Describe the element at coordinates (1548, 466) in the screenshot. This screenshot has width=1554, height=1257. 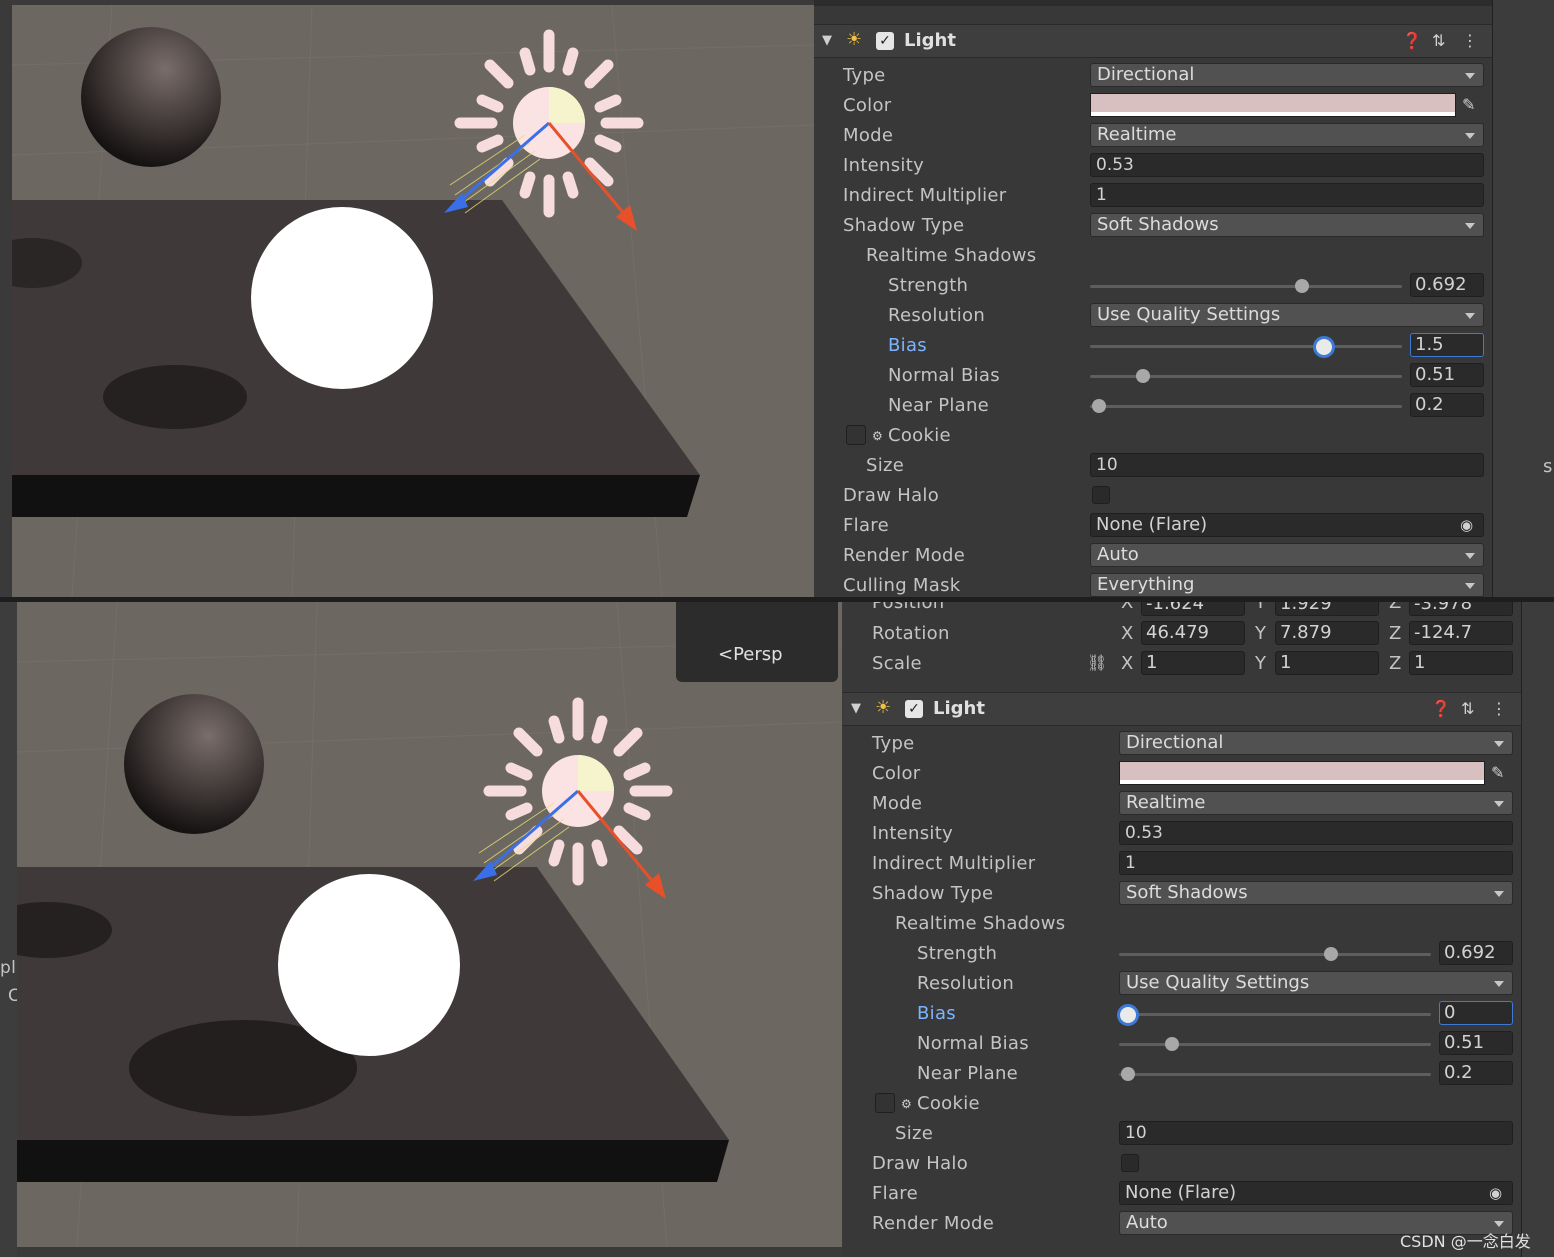
I see `side-fragment-s: s` at that location.